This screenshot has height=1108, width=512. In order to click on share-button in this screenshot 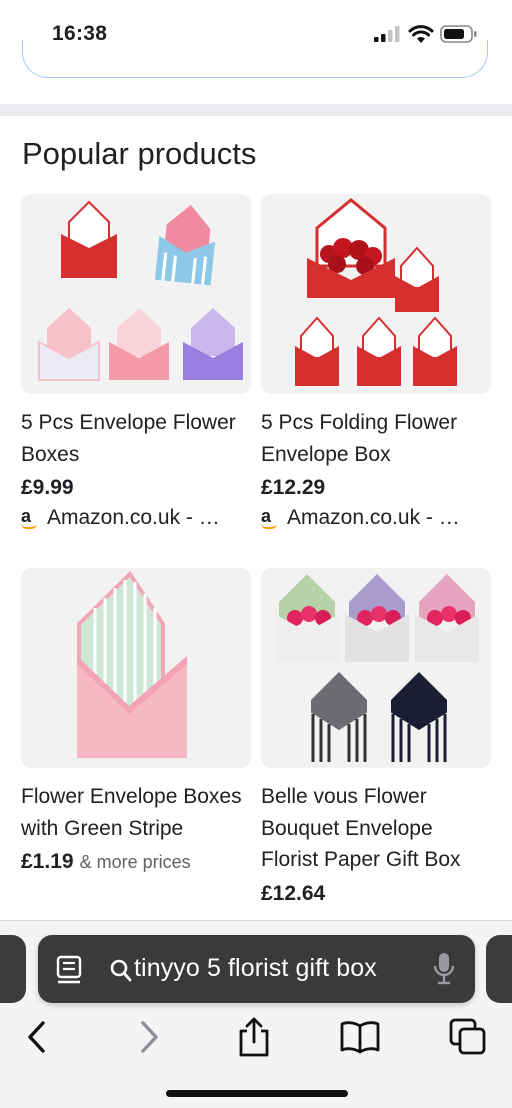, I will do `click(254, 1037)`.